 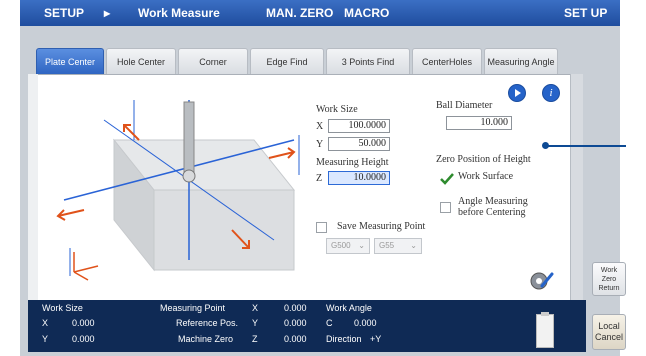 I want to click on angle-measuring-checkbox, so click(x=445, y=207).